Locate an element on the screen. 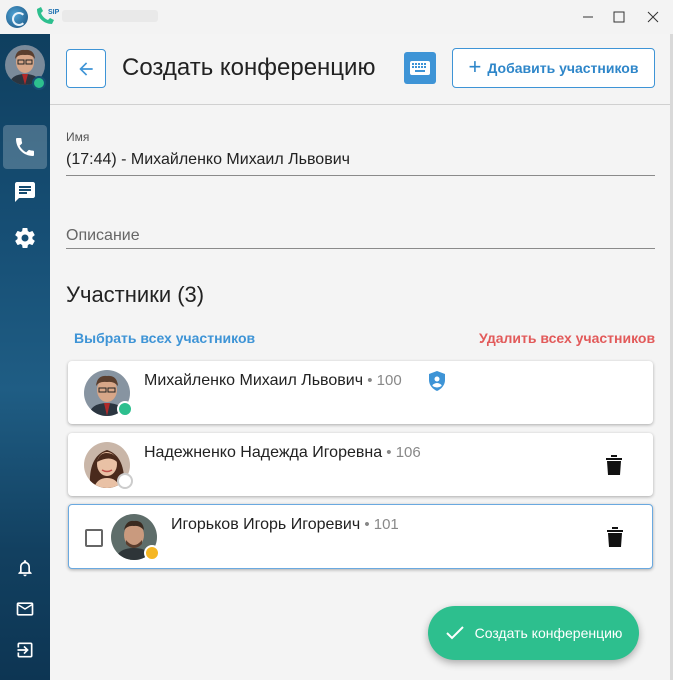  close-icon is located at coordinates (653, 17).